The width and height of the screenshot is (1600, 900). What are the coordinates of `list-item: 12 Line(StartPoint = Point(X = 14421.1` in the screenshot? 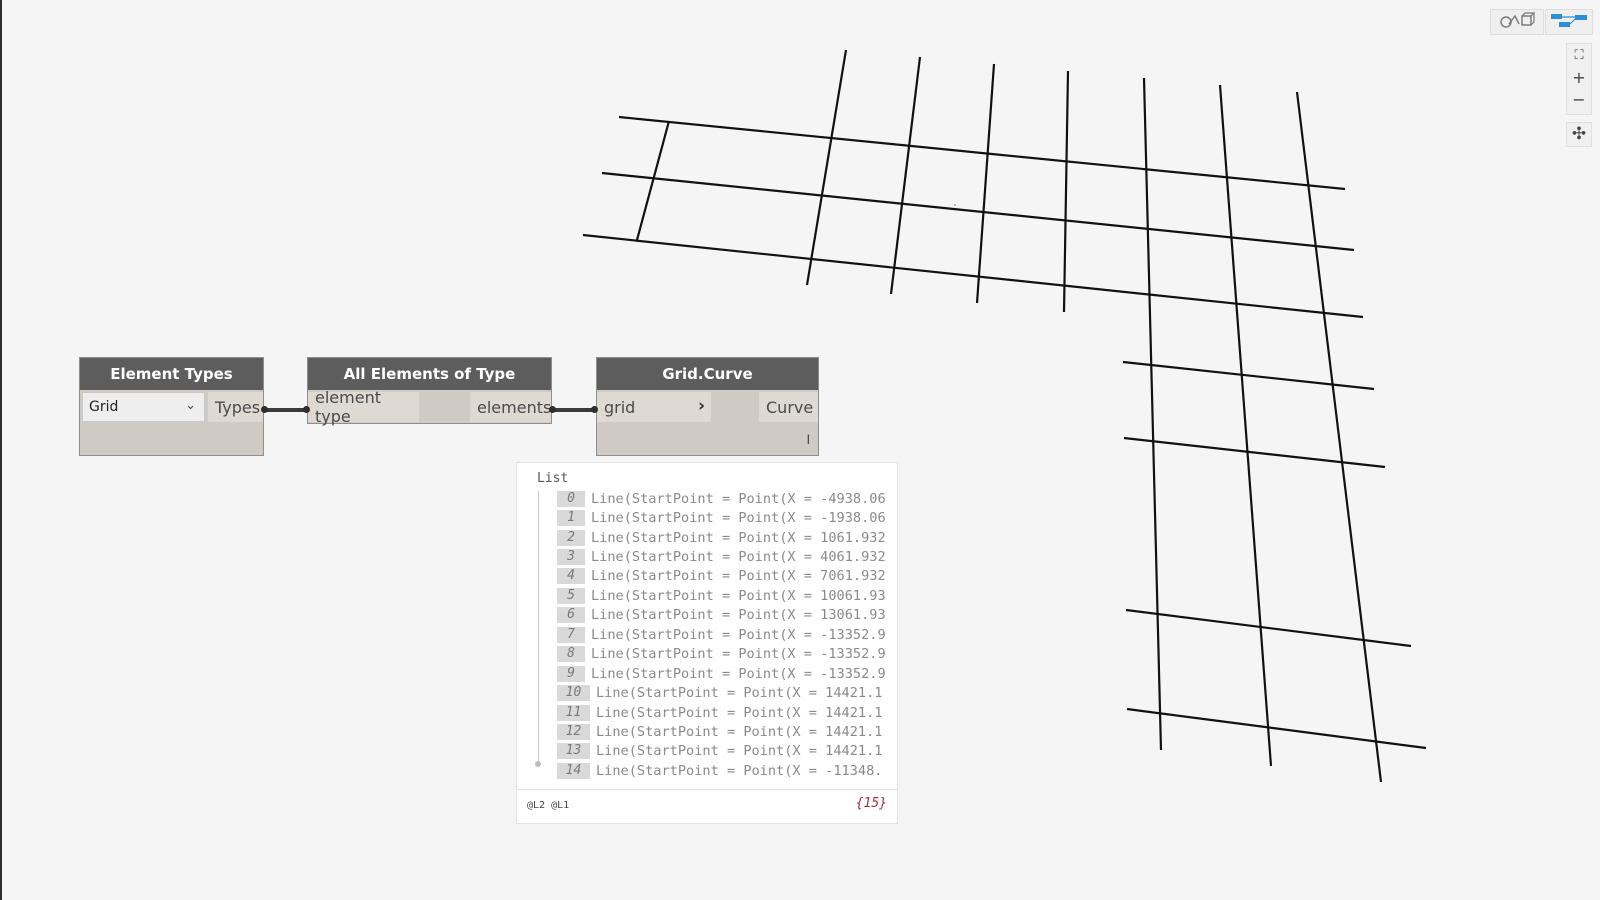 It's located at (721, 731).